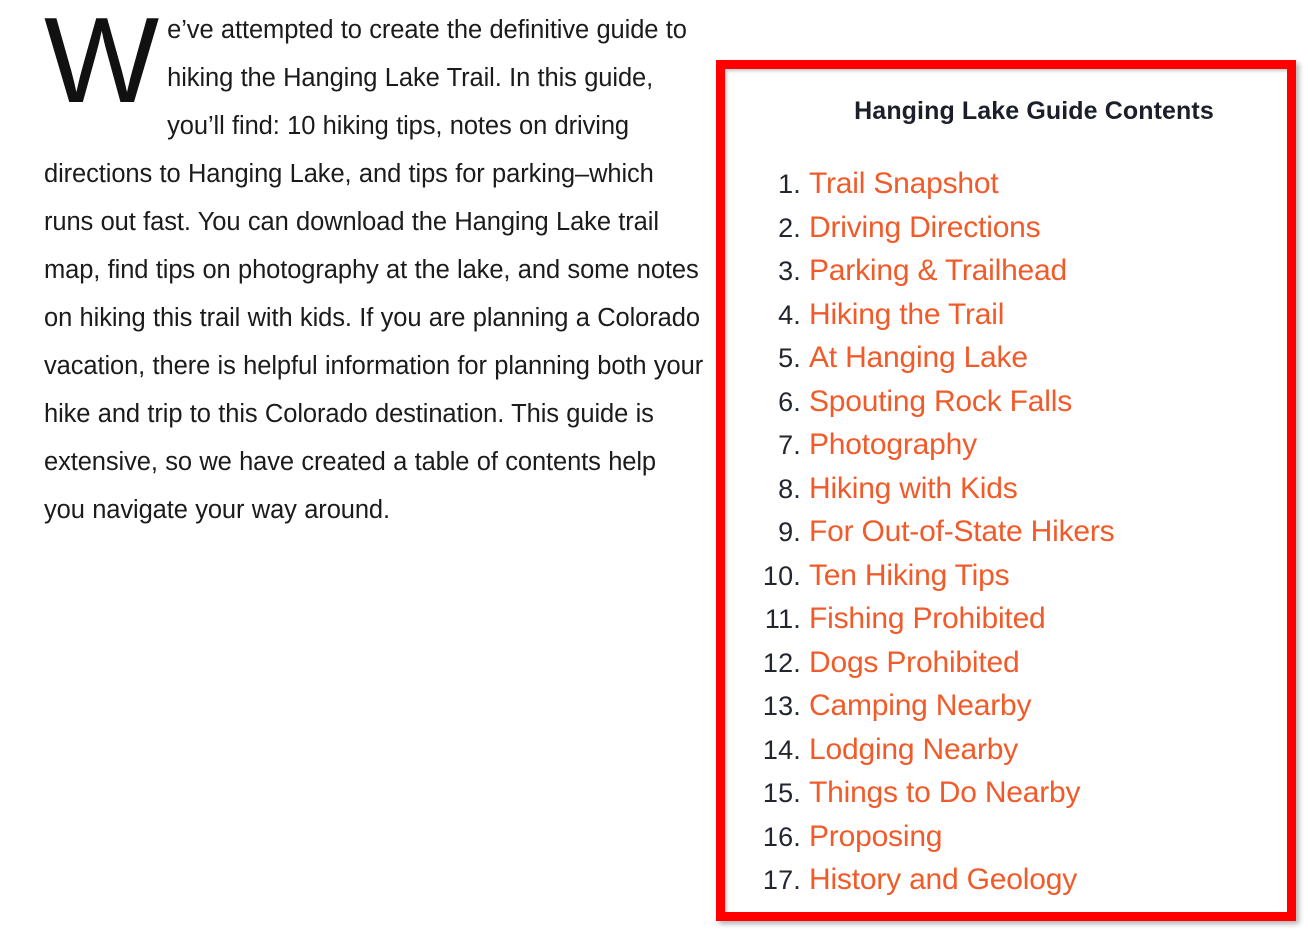  I want to click on list-item-link: Ten Hiking Tips, so click(909, 576).